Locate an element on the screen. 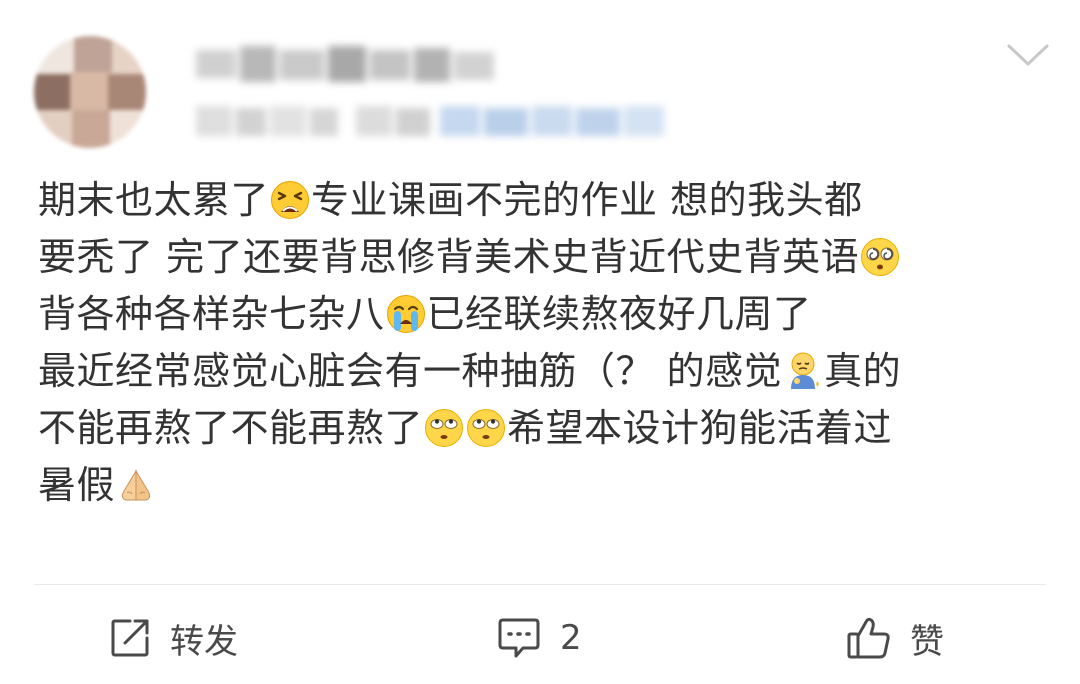 The width and height of the screenshot is (1080, 684). thumbs-up-icon is located at coordinates (868, 638).